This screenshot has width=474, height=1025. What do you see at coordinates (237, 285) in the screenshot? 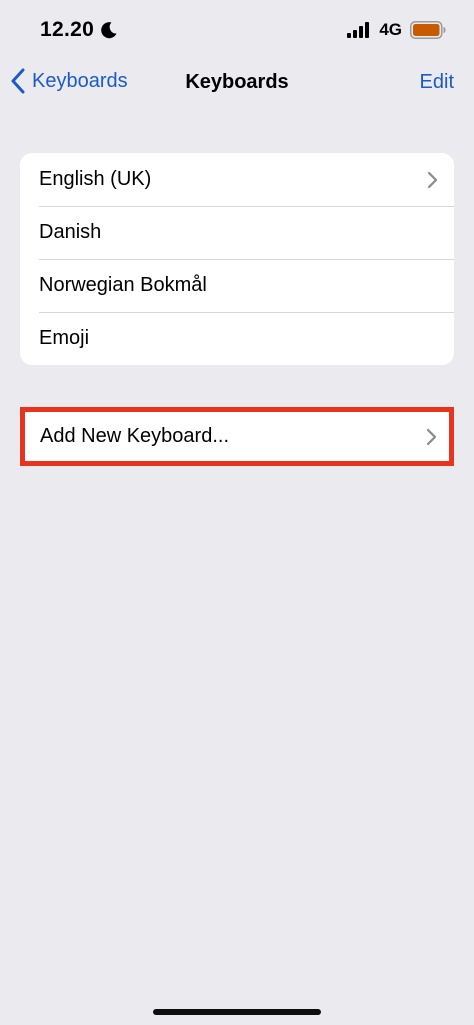
I see `keyboard-row-norwegian-bokmal: Norwegian Bokmål` at bounding box center [237, 285].